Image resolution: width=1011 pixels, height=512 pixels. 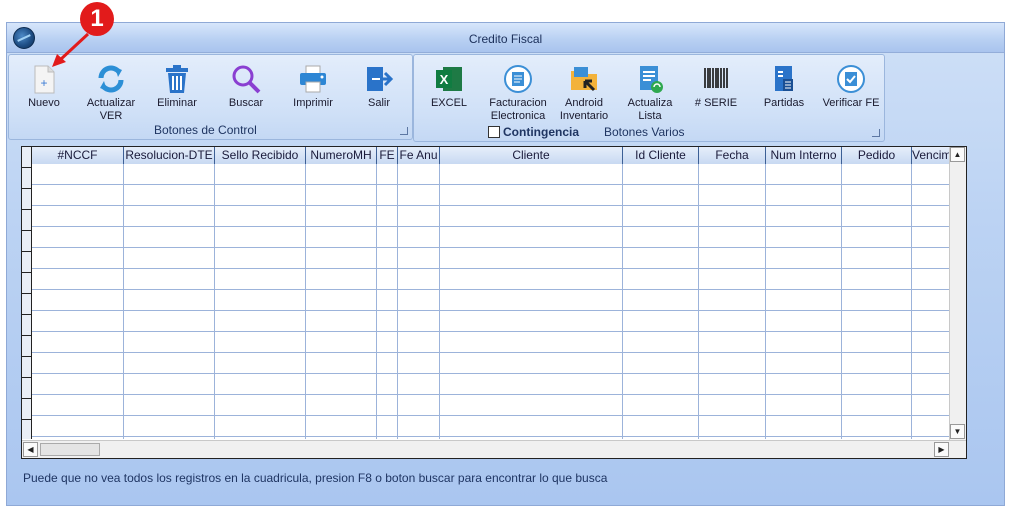 What do you see at coordinates (494, 449) in the screenshot?
I see `horizontal-scrollbar: ◀ ▶` at bounding box center [494, 449].